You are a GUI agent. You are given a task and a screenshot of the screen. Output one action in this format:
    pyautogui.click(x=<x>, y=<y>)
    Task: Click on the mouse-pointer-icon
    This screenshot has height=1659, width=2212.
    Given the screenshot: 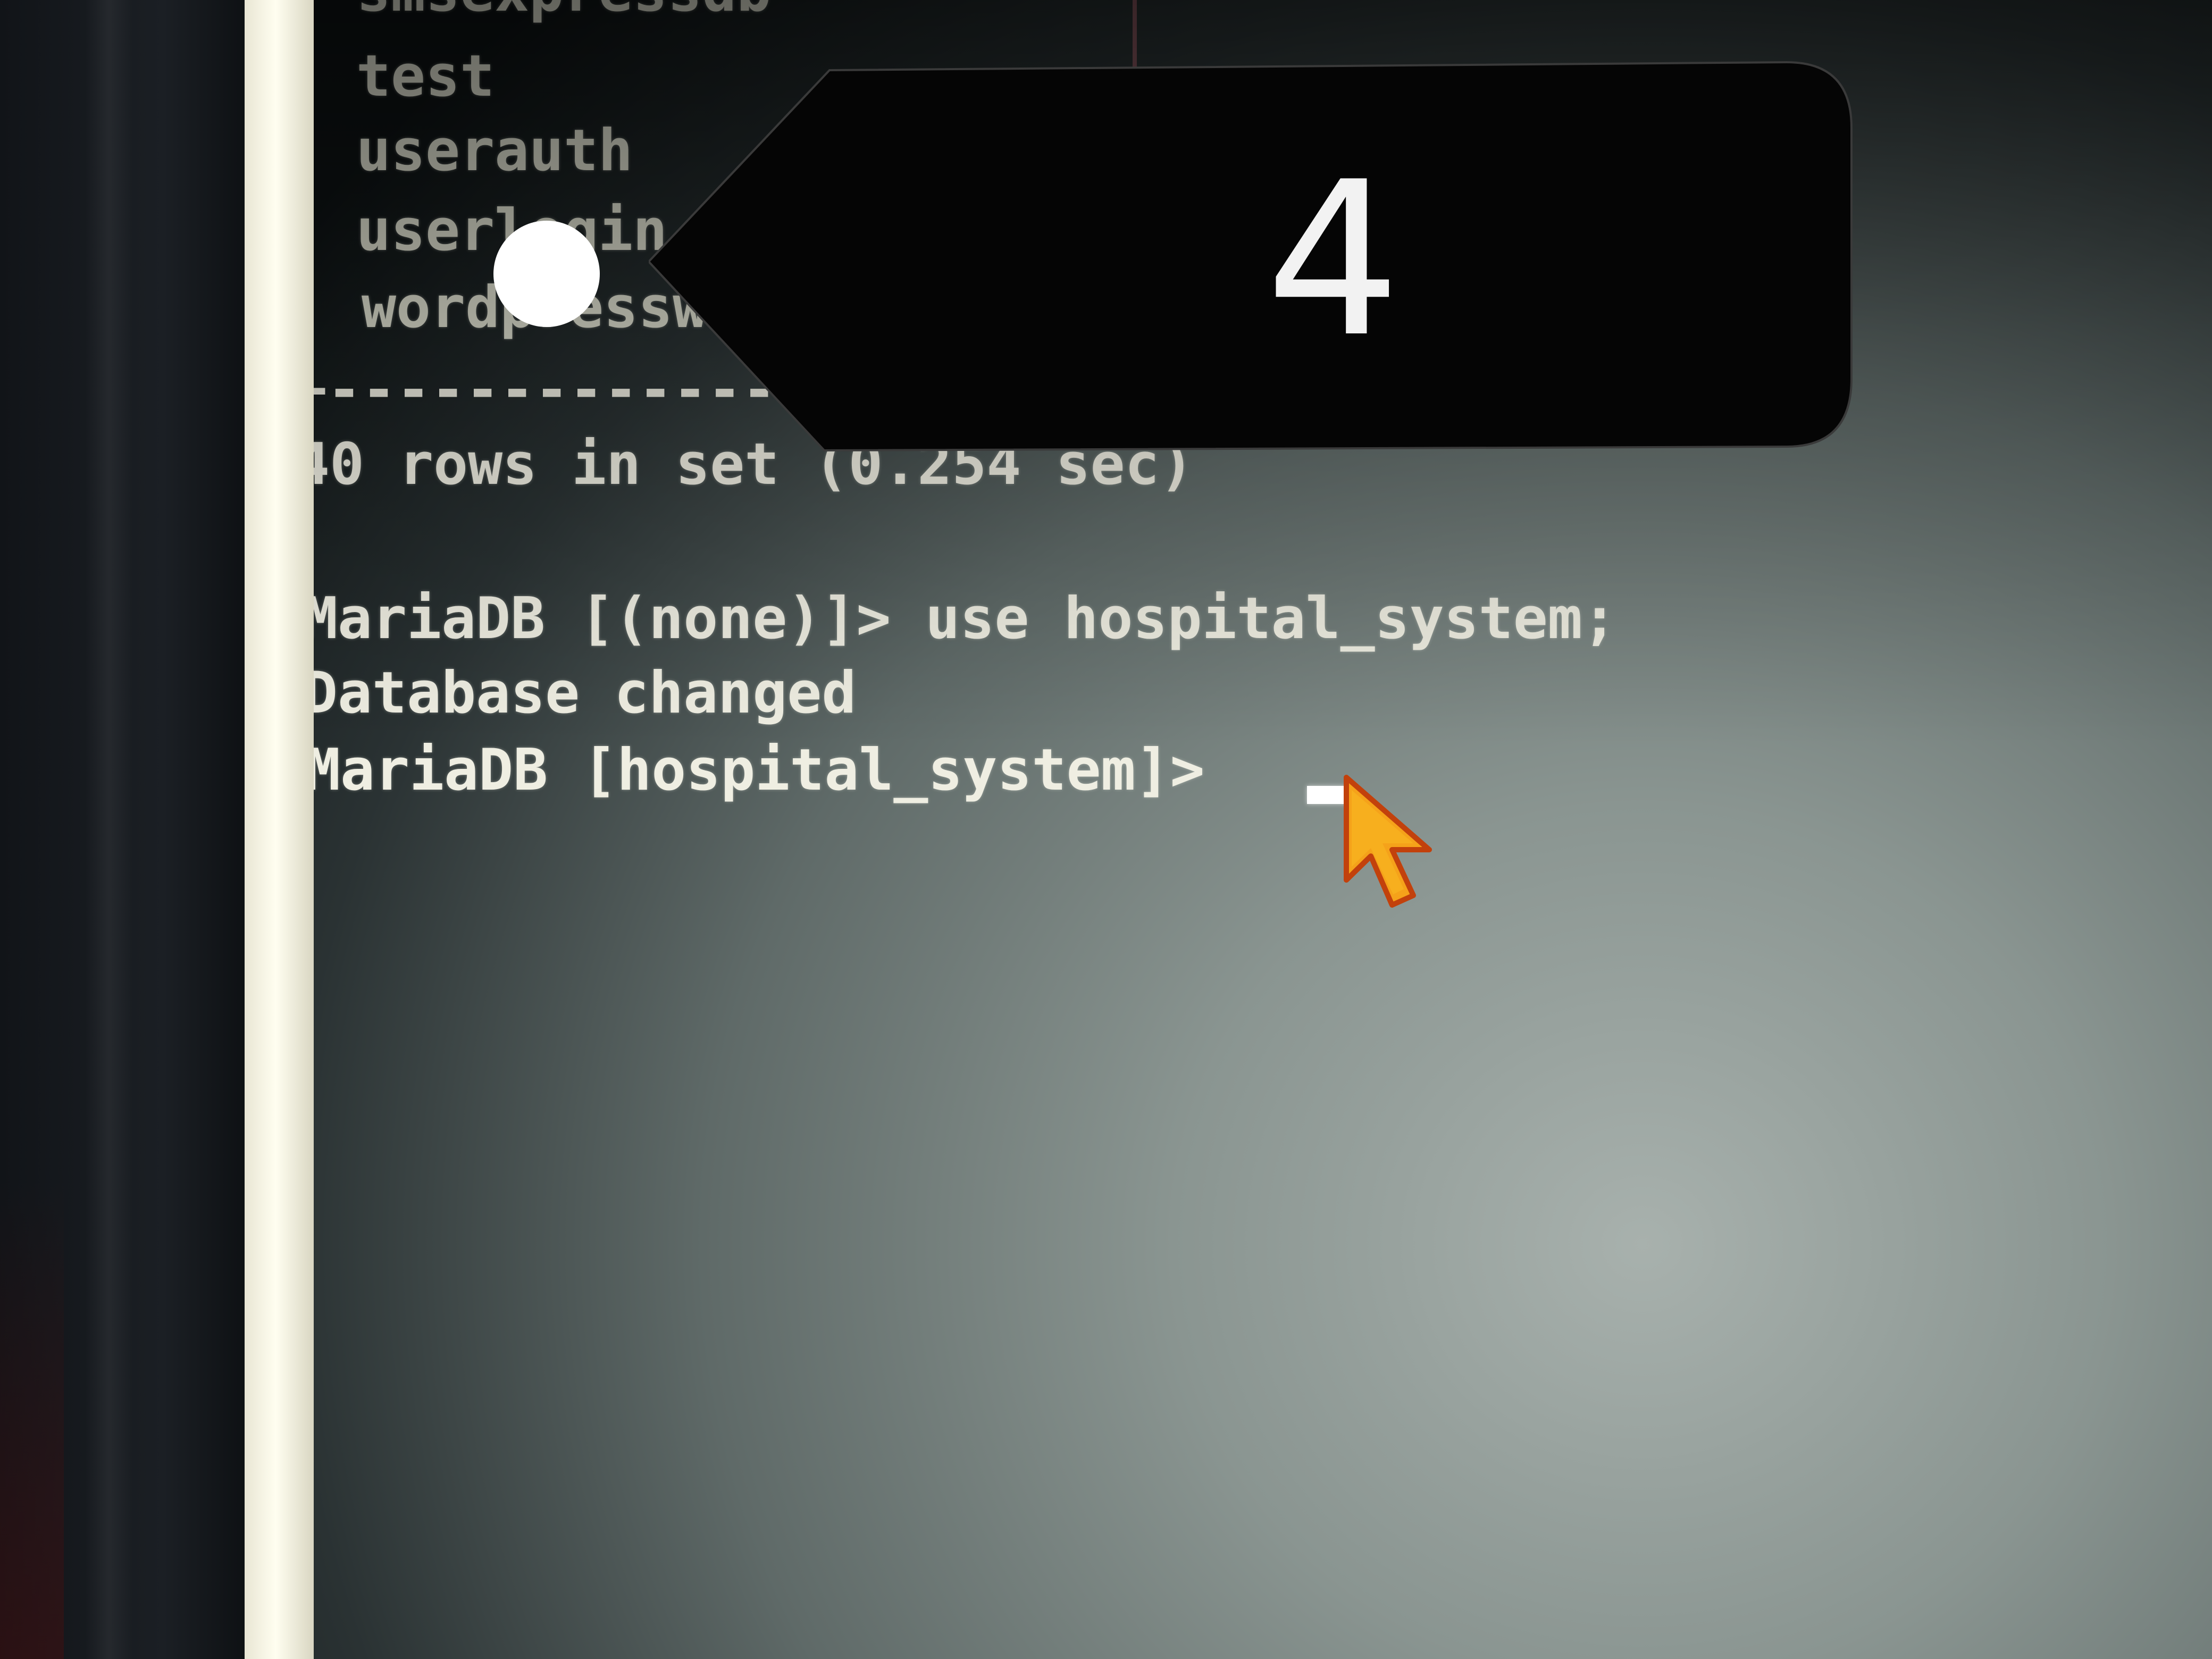 What is the action you would take?
    pyautogui.click(x=1388, y=841)
    